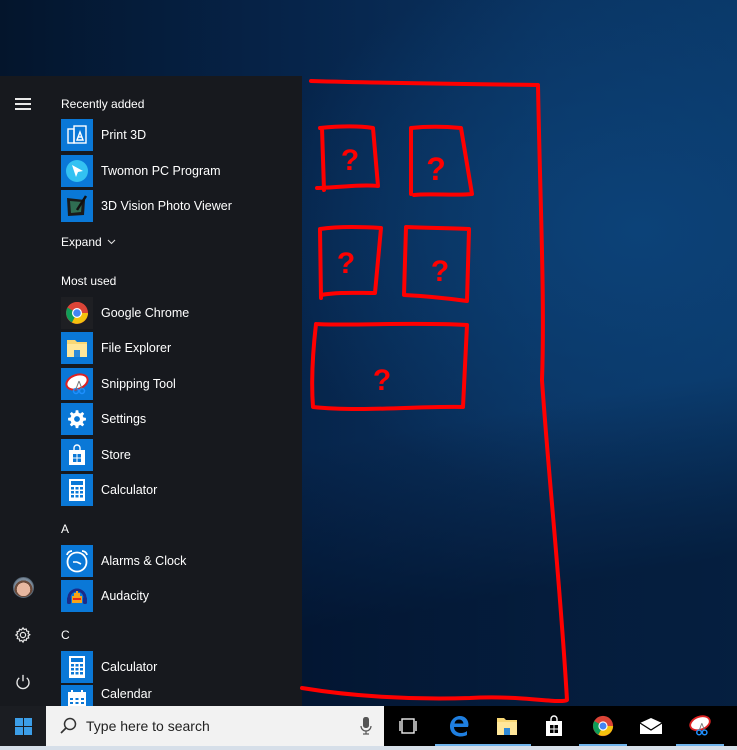 The height and width of the screenshot is (750, 737). Describe the element at coordinates (103, 104) in the screenshot. I see `recently-added-header: Recently added` at that location.